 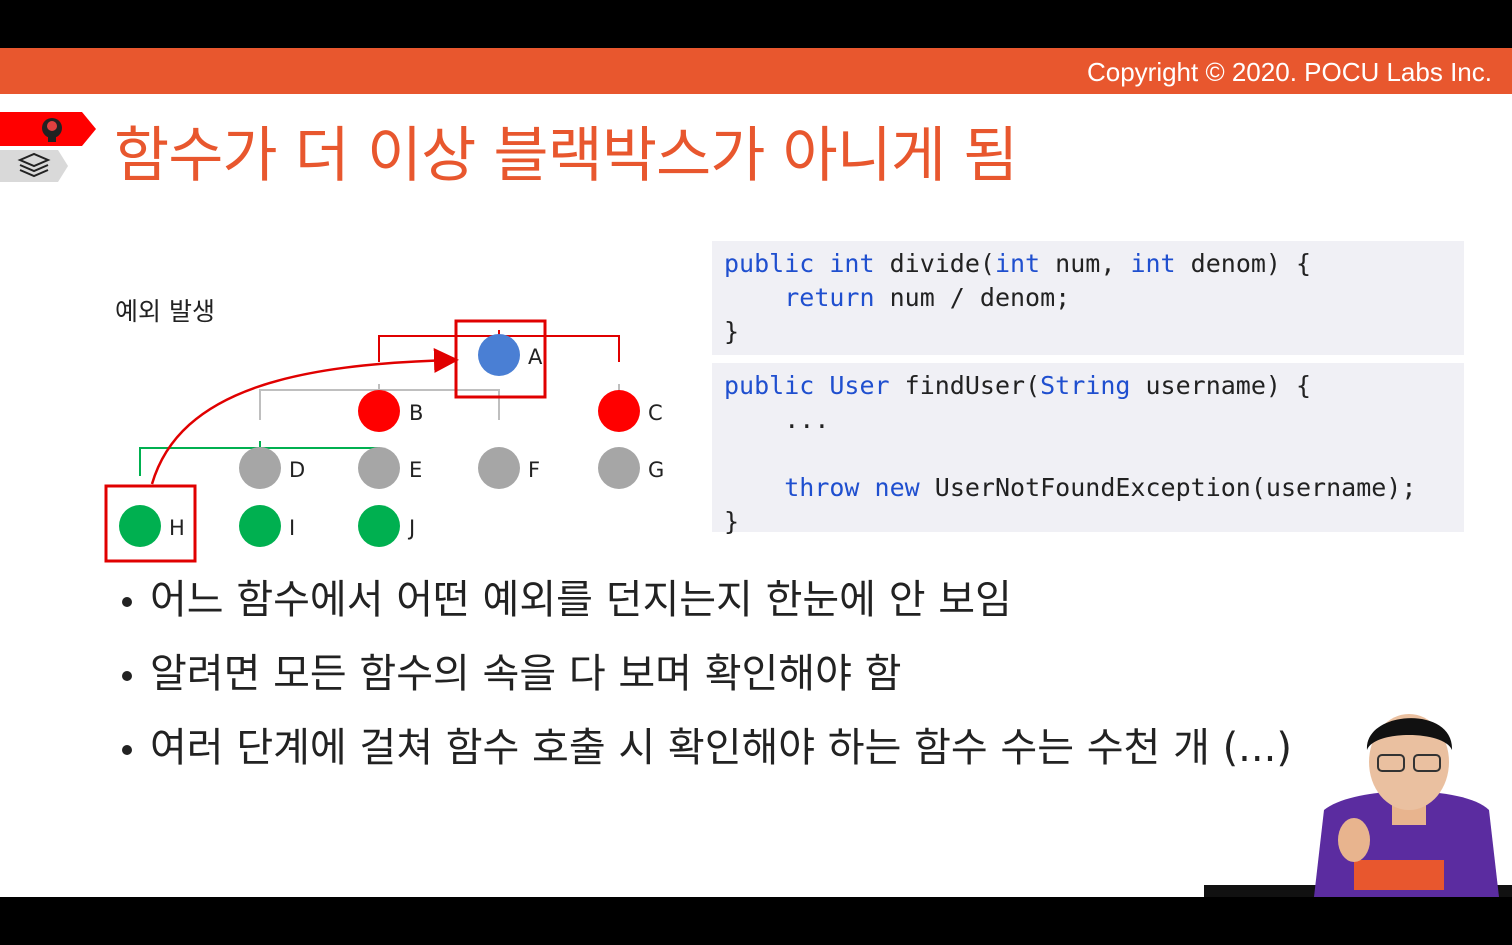 I want to click on node-h, so click(x=140, y=526).